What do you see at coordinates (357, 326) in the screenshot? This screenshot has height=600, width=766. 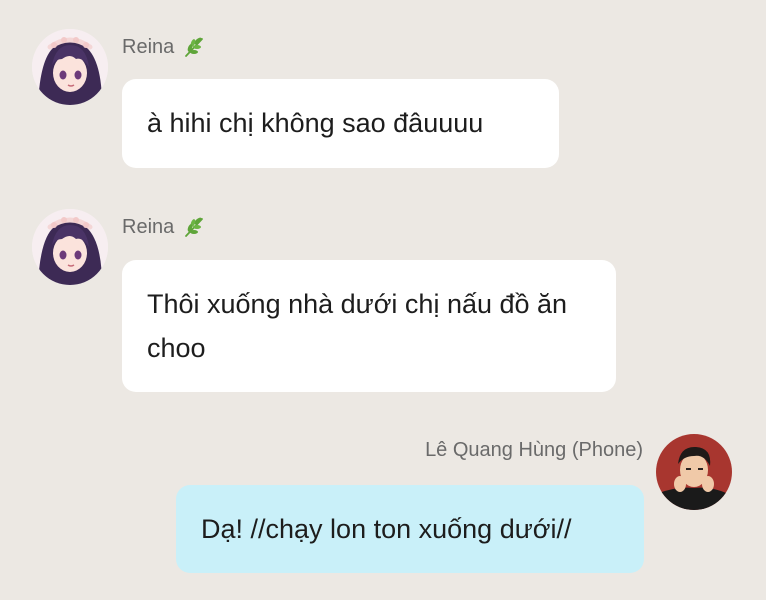 I see `message-text: Thôi xuống nhà dưới chị nấu đồ ăn choo` at bounding box center [357, 326].